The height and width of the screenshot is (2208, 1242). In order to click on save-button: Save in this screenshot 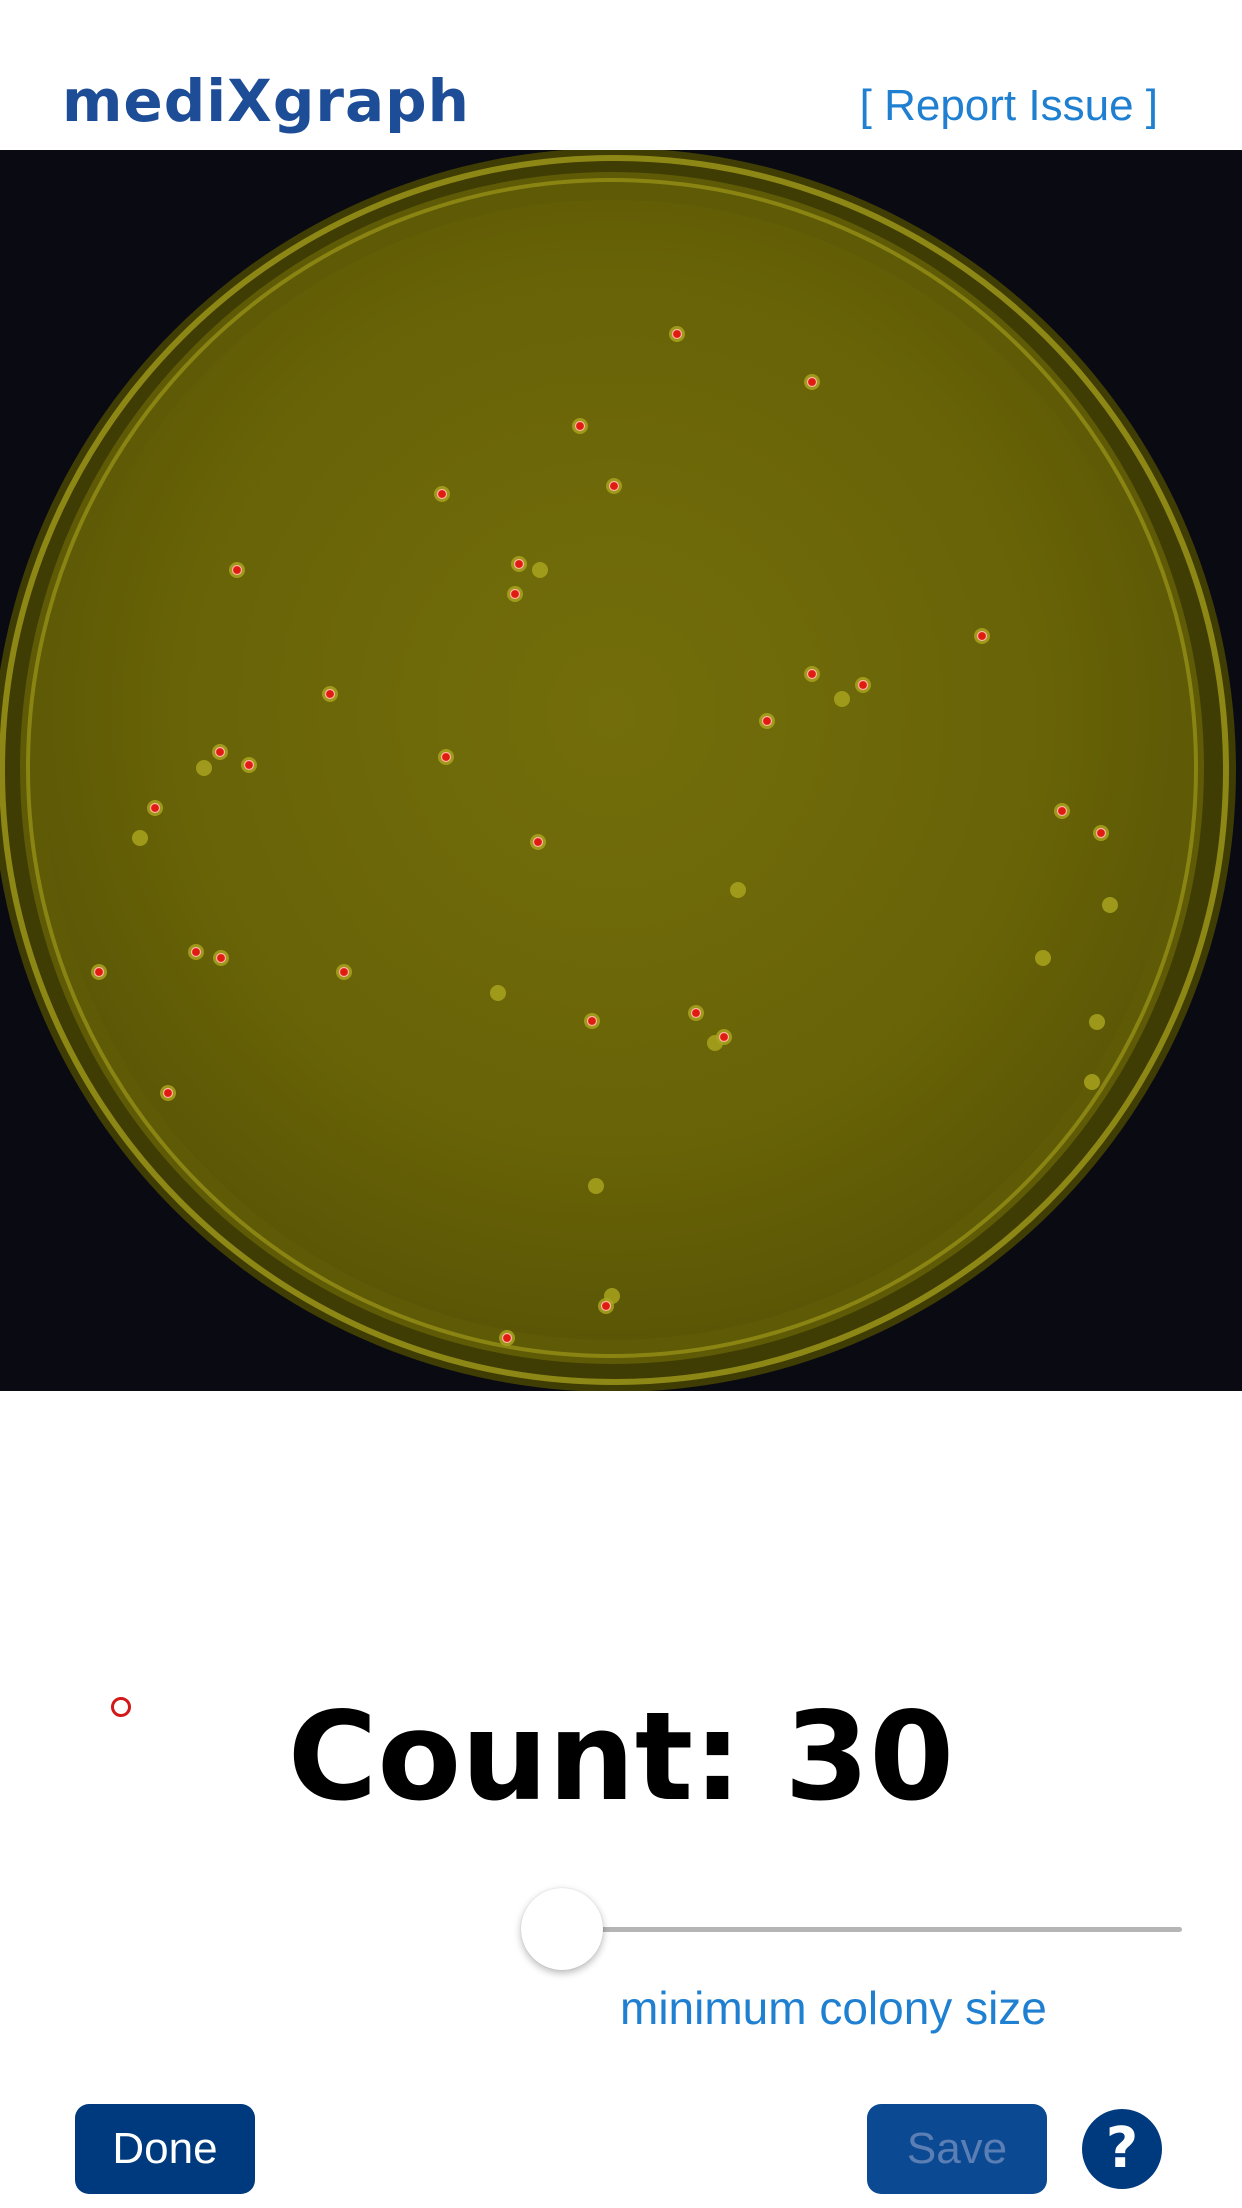, I will do `click(957, 2149)`.